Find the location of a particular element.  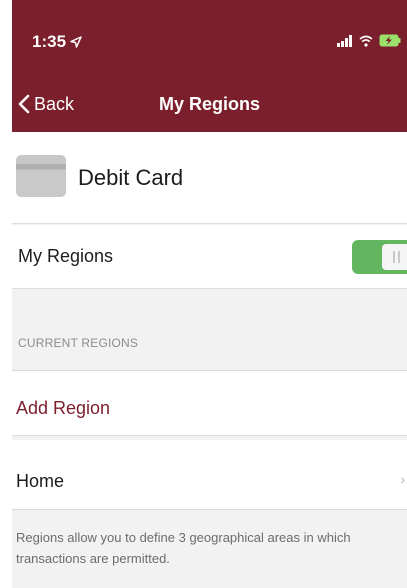

card-thumbnail is located at coordinates (41, 176).